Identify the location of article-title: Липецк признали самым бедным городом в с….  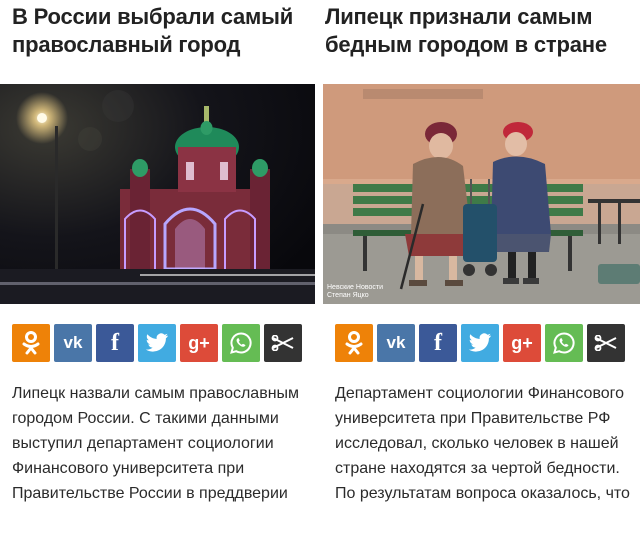
(475, 31).